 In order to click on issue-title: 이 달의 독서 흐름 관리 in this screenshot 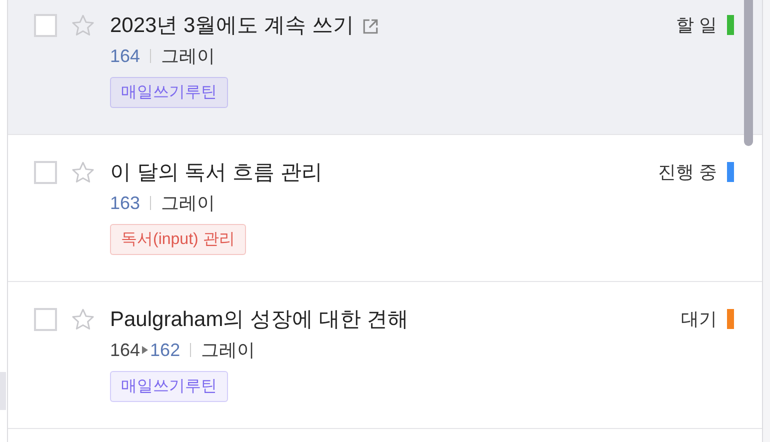, I will do `click(216, 173)`.